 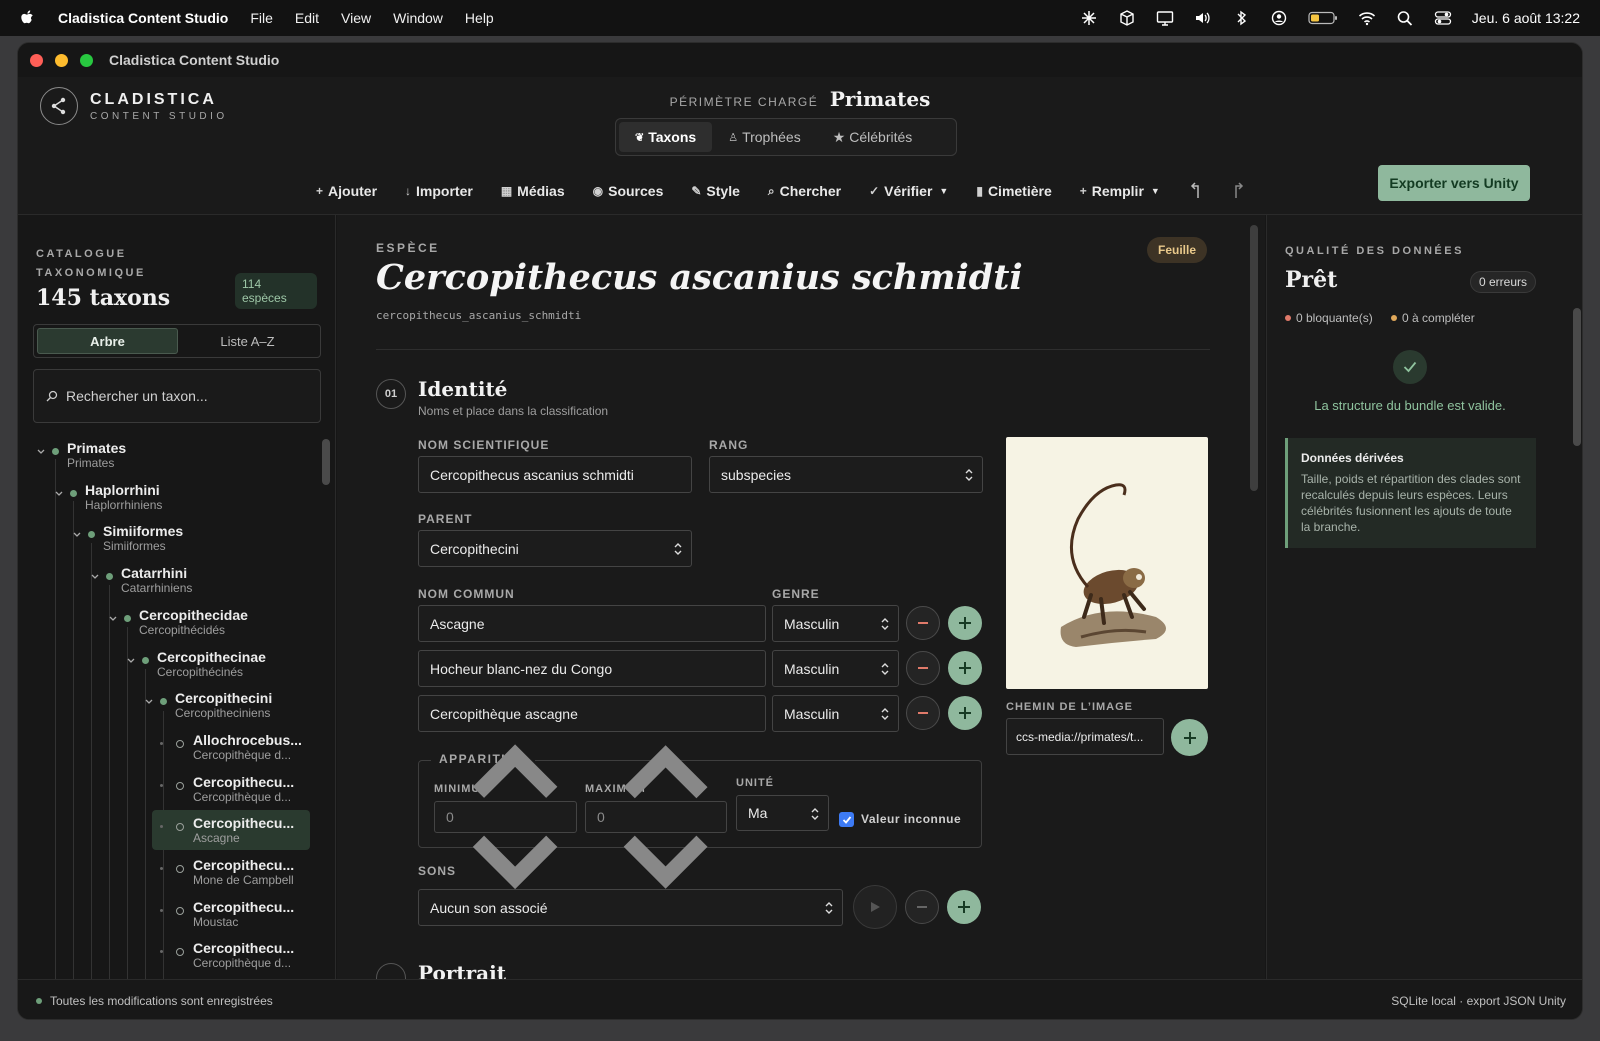 What do you see at coordinates (555, 548) in the screenshot?
I see `parent-select: Cercopithecini` at bounding box center [555, 548].